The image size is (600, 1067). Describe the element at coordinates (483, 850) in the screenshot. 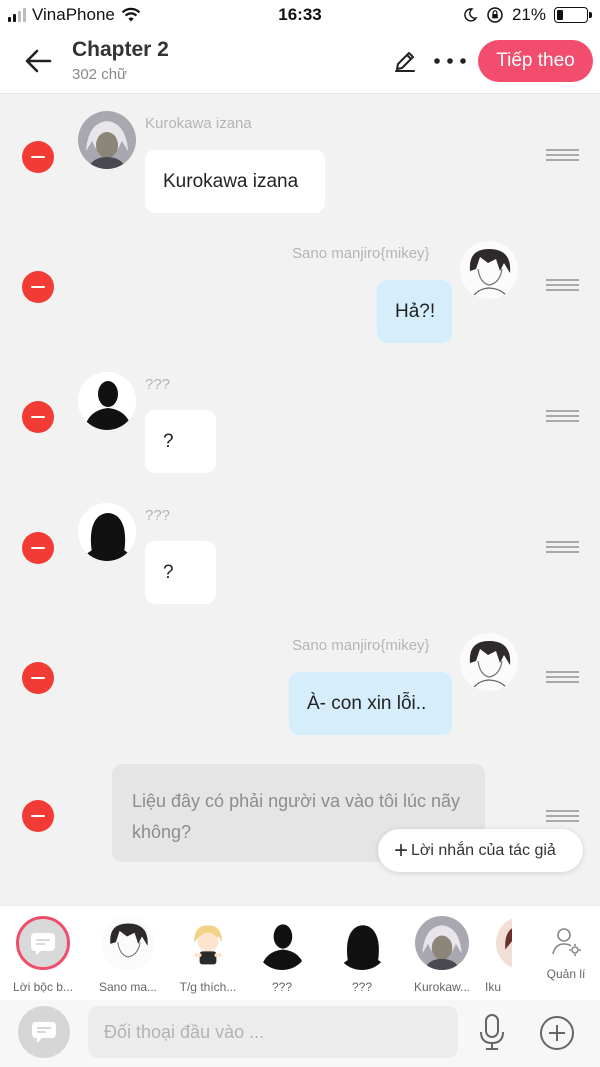

I see `author-note-label: Lời nhắn của tác giả` at that location.